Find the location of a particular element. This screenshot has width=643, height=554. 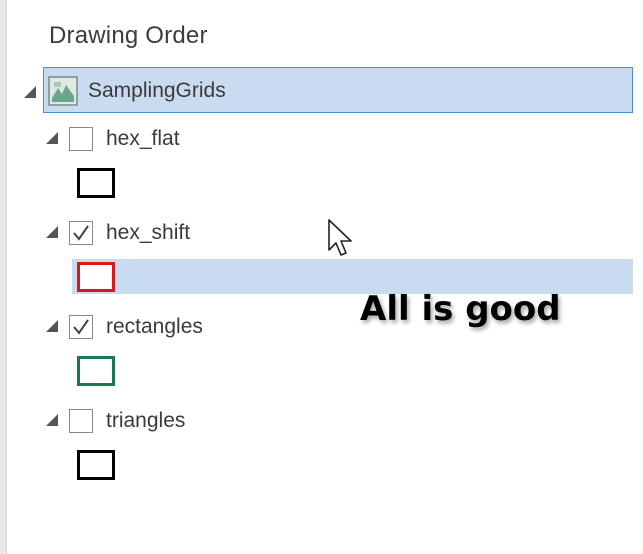

layer-label: triangles is located at coordinates (145, 421).